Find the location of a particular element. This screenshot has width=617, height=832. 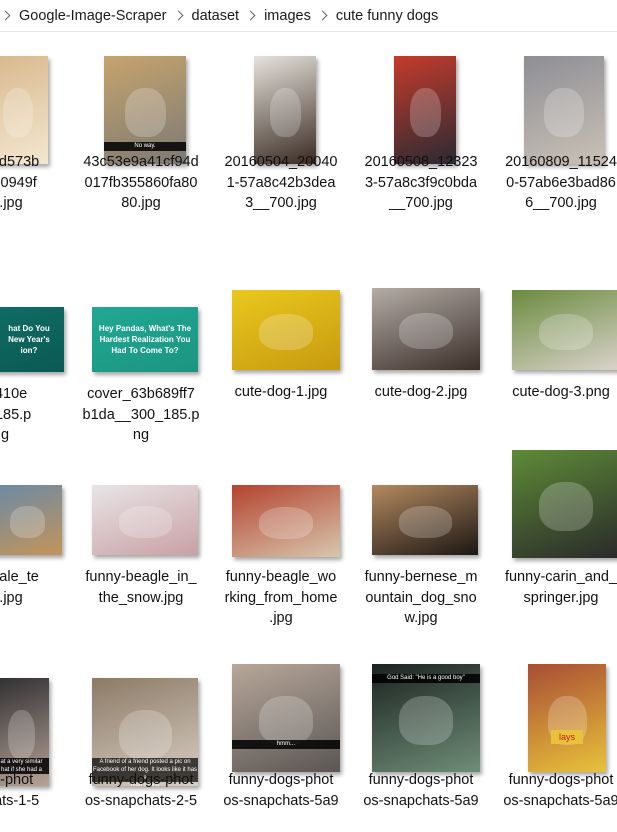

file-name-label: 43c53e9a41cf94d 017fb355860fa80 80.jpg is located at coordinates (141, 183).